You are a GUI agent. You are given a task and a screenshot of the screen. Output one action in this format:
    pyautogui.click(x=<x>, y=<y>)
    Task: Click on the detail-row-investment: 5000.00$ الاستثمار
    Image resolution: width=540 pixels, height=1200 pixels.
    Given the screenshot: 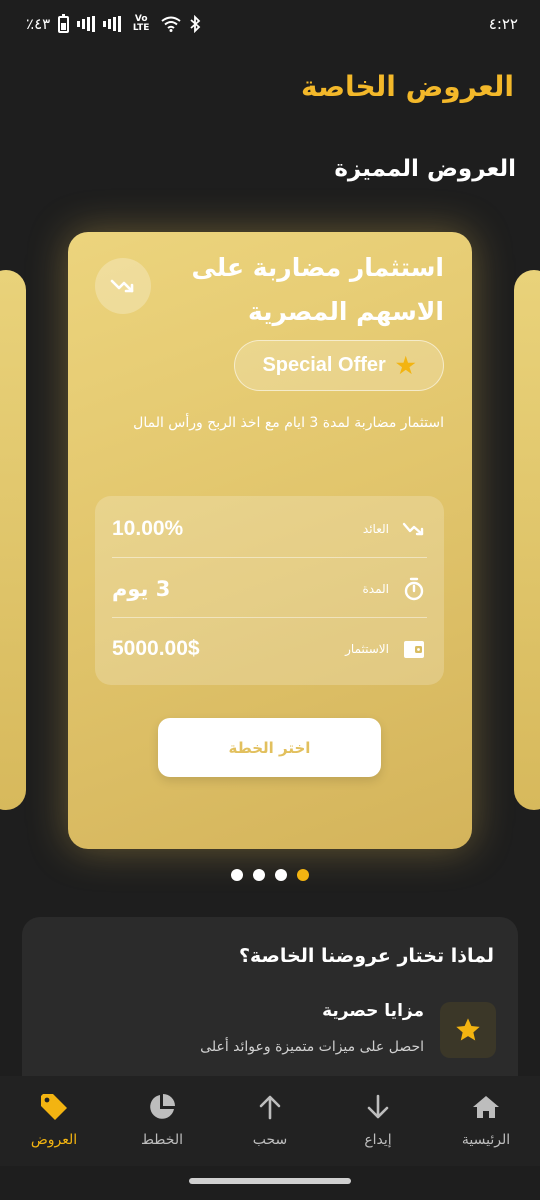 What is the action you would take?
    pyautogui.click(x=269, y=649)
    